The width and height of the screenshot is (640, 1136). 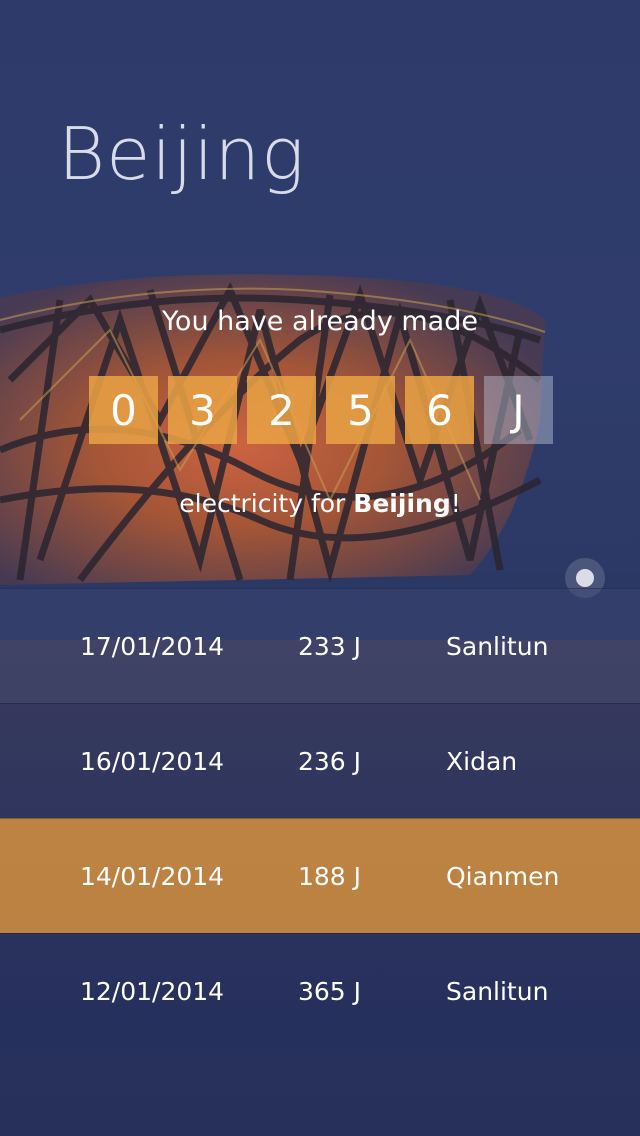 What do you see at coordinates (281, 410) in the screenshot?
I see `counter-digit: 2` at bounding box center [281, 410].